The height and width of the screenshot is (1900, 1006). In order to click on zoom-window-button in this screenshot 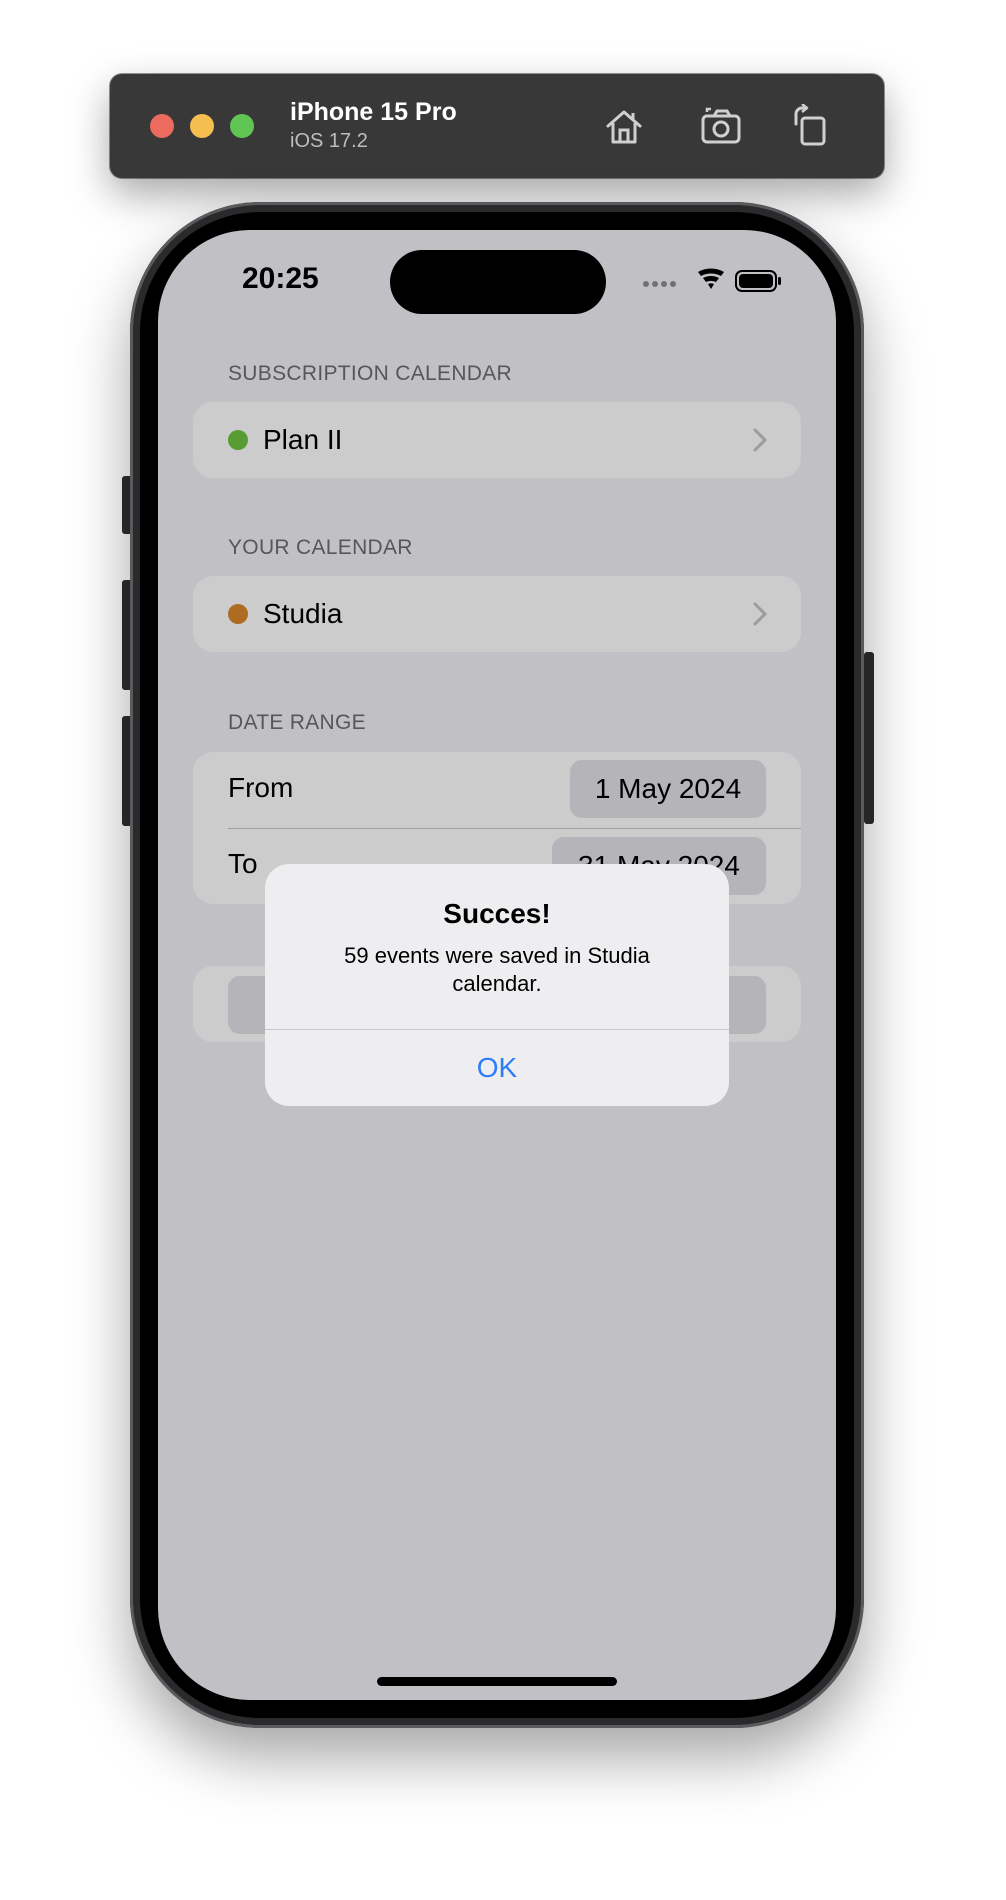, I will do `click(242, 126)`.